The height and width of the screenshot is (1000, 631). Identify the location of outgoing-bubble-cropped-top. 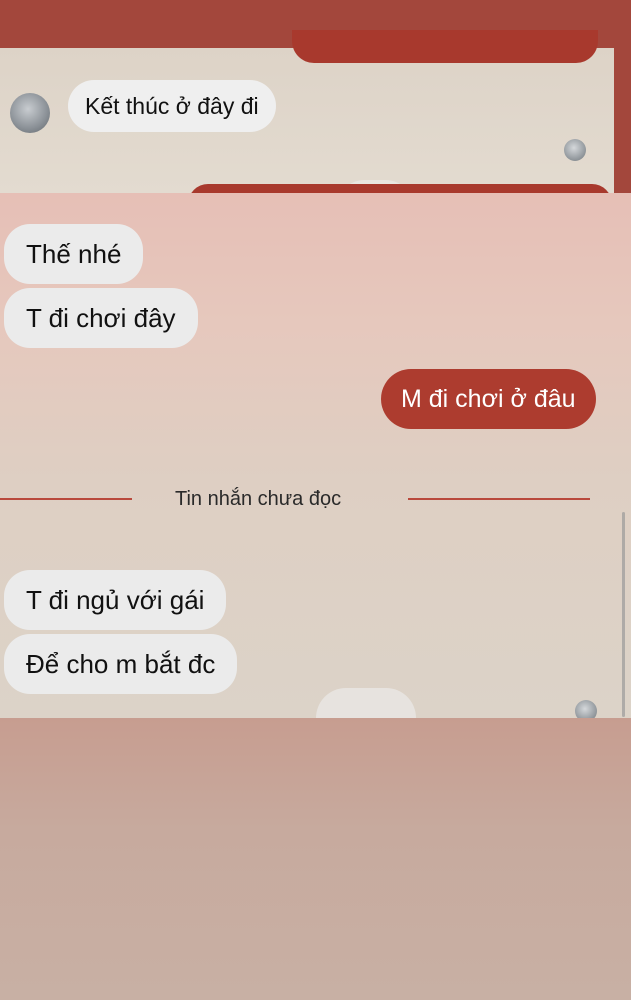
(445, 46).